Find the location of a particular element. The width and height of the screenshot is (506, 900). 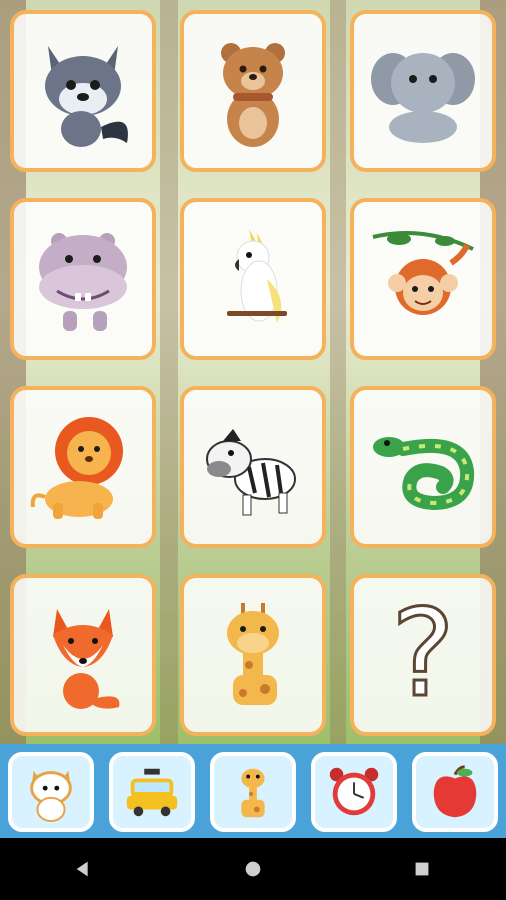

category-food-button is located at coordinates (455, 792).